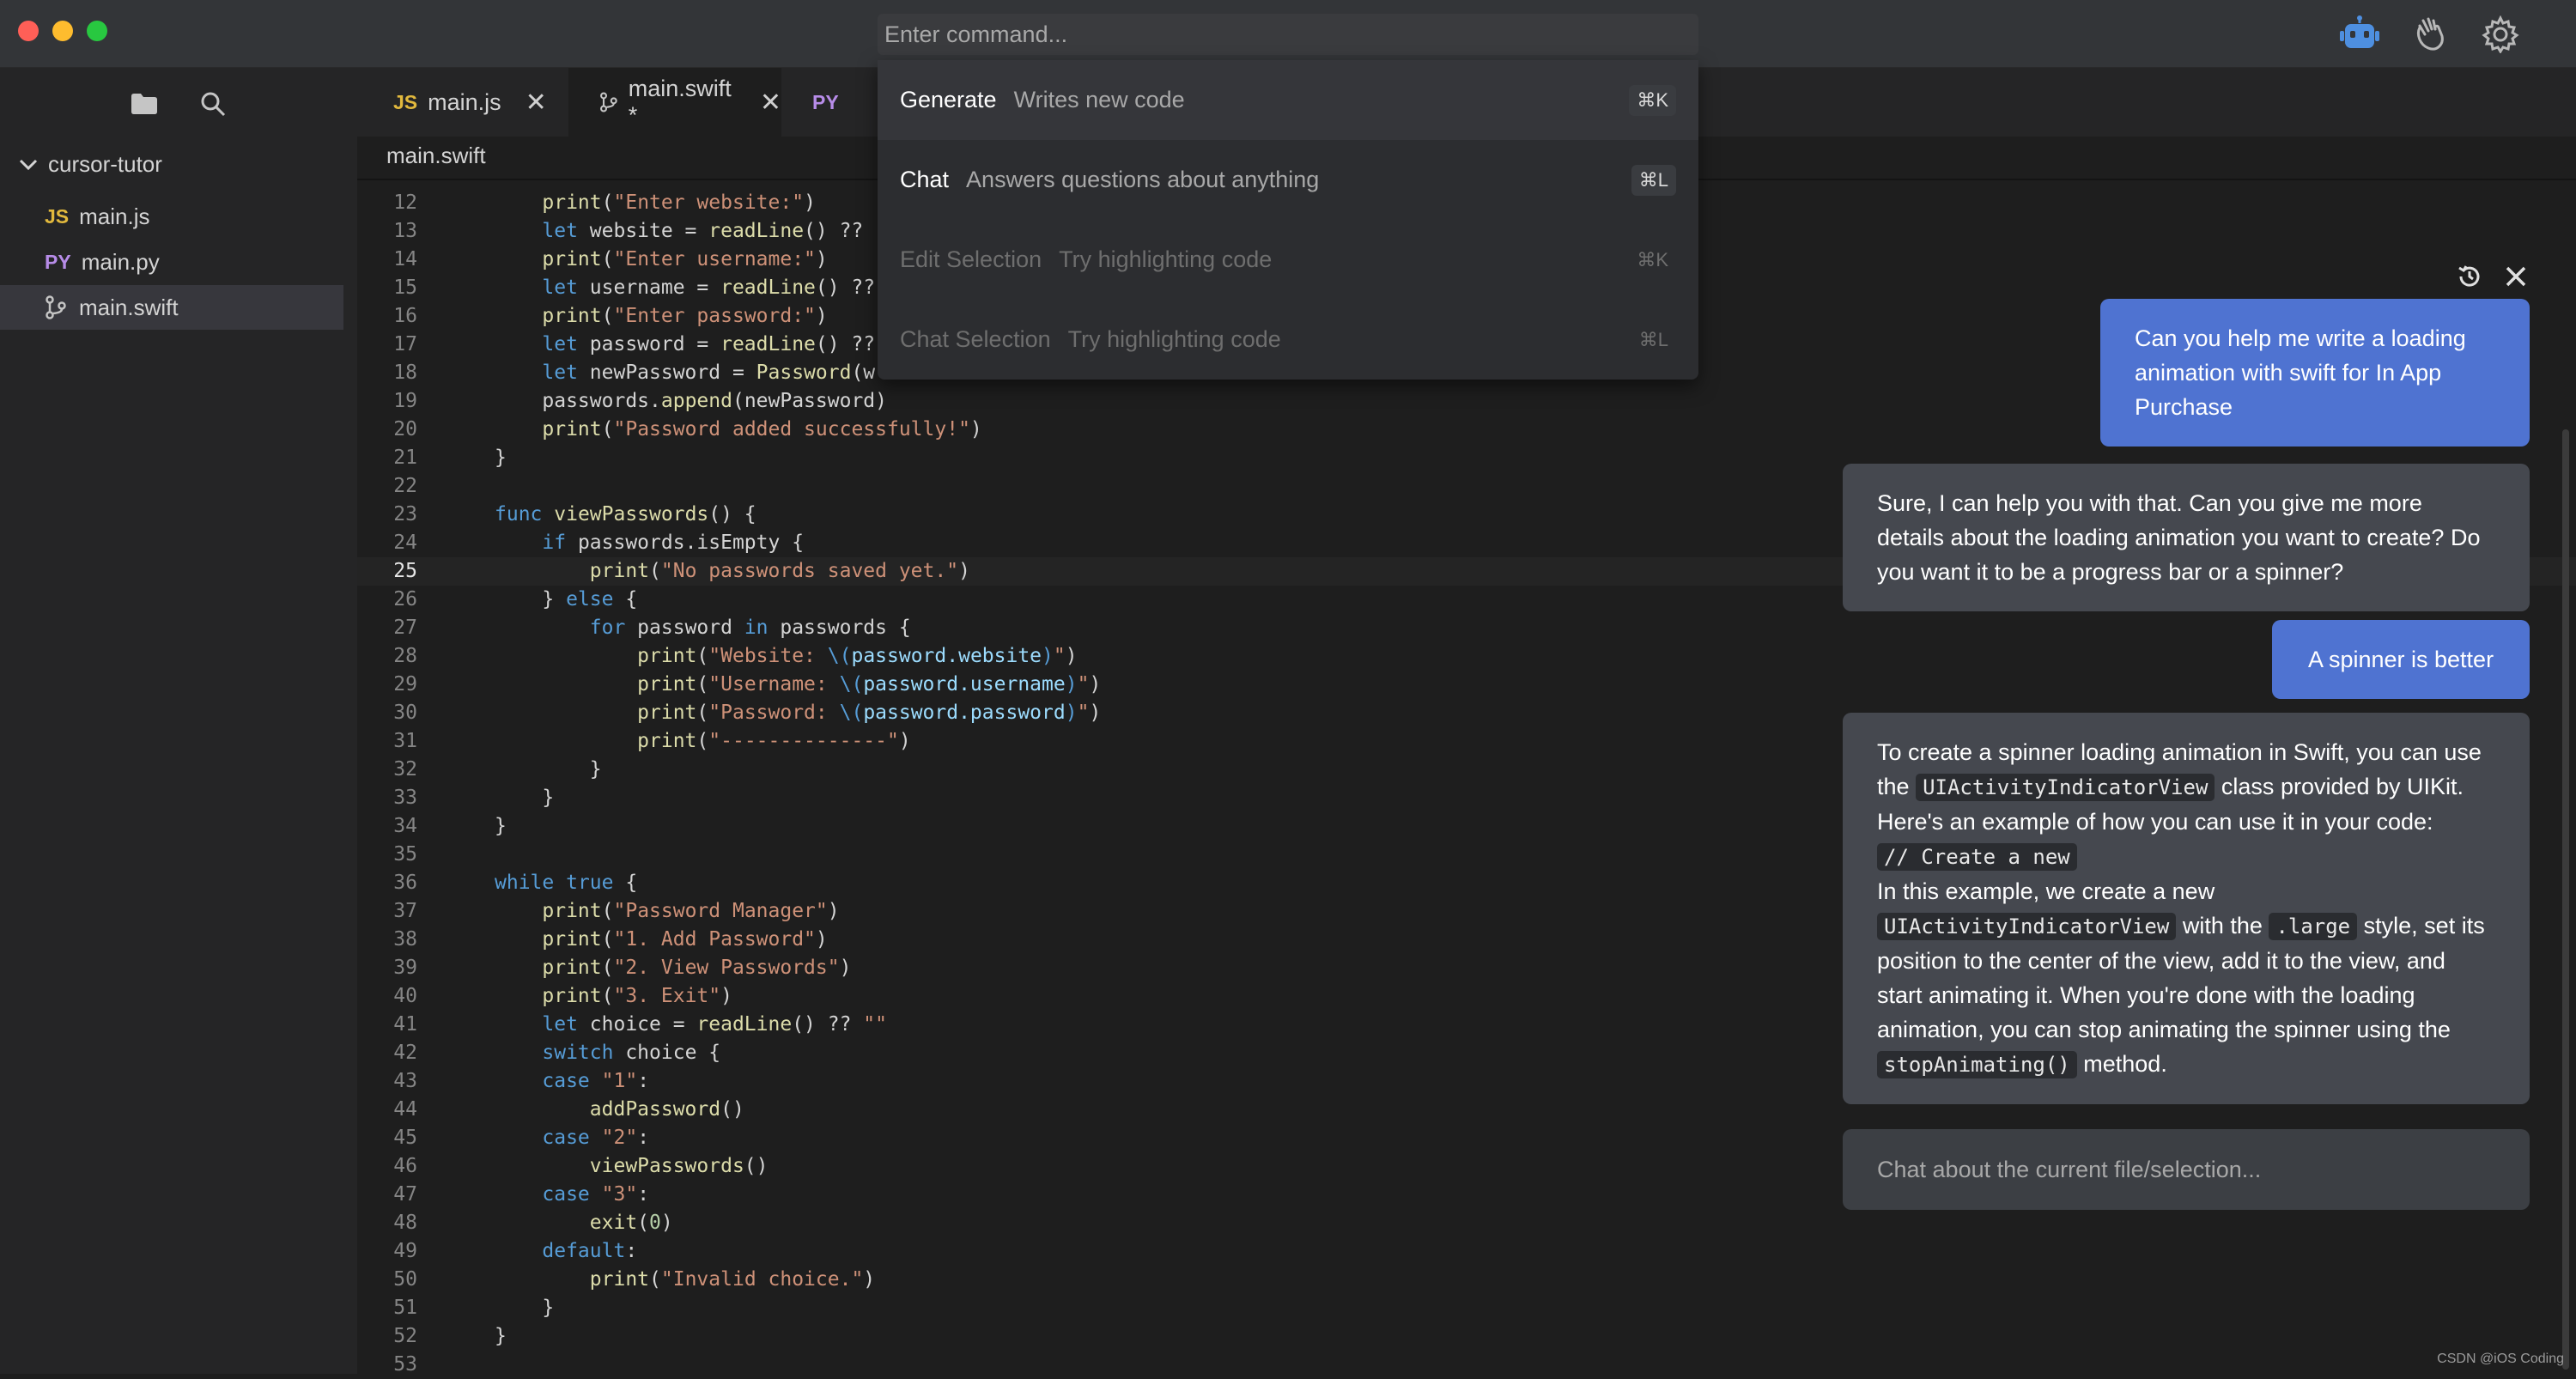  I want to click on command-input, so click(1288, 34).